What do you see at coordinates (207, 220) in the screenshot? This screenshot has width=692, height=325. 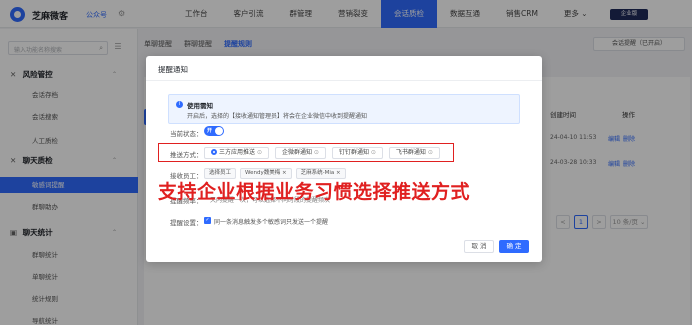 I see `checkbox-checked-icon: ✓` at bounding box center [207, 220].